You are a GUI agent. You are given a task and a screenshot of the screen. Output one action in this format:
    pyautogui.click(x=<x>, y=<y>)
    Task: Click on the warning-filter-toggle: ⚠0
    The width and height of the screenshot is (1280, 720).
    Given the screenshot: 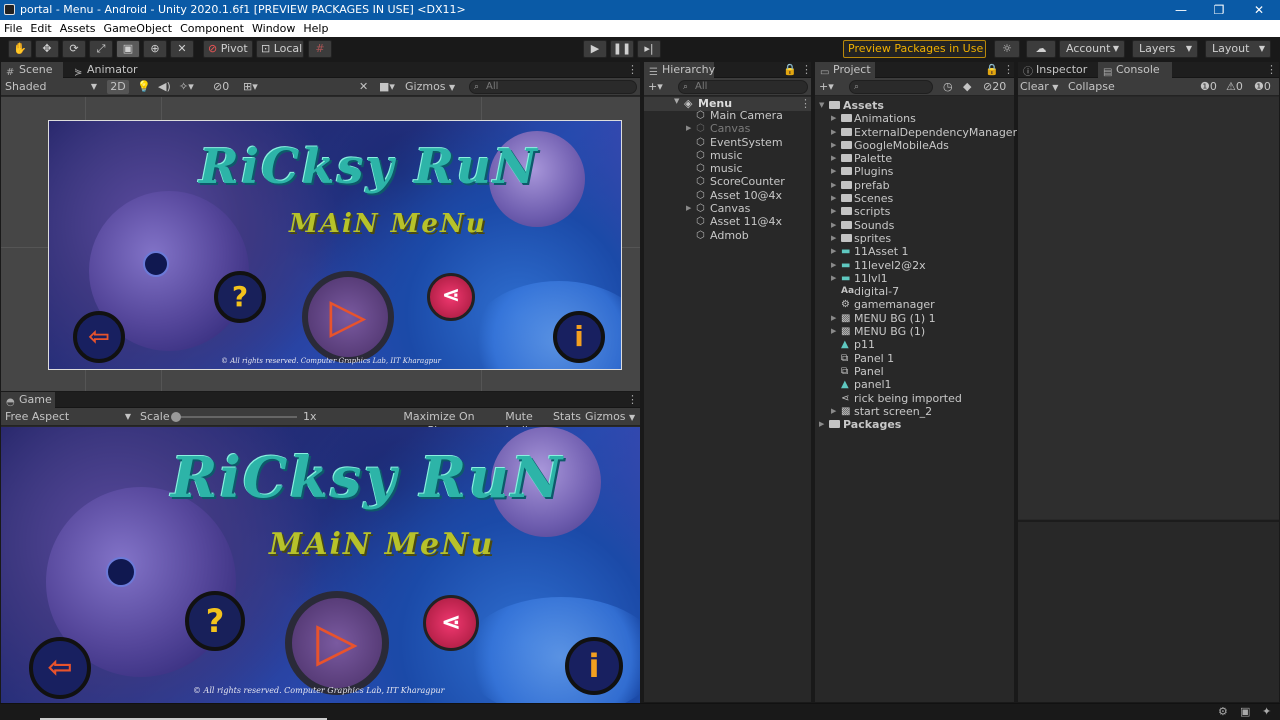 What is the action you would take?
    pyautogui.click(x=1237, y=87)
    